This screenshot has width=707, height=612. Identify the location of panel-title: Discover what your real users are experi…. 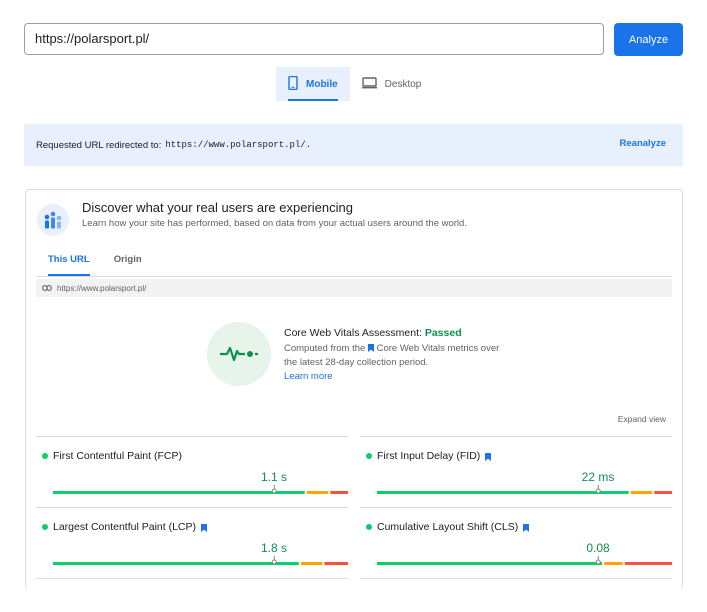
(217, 207).